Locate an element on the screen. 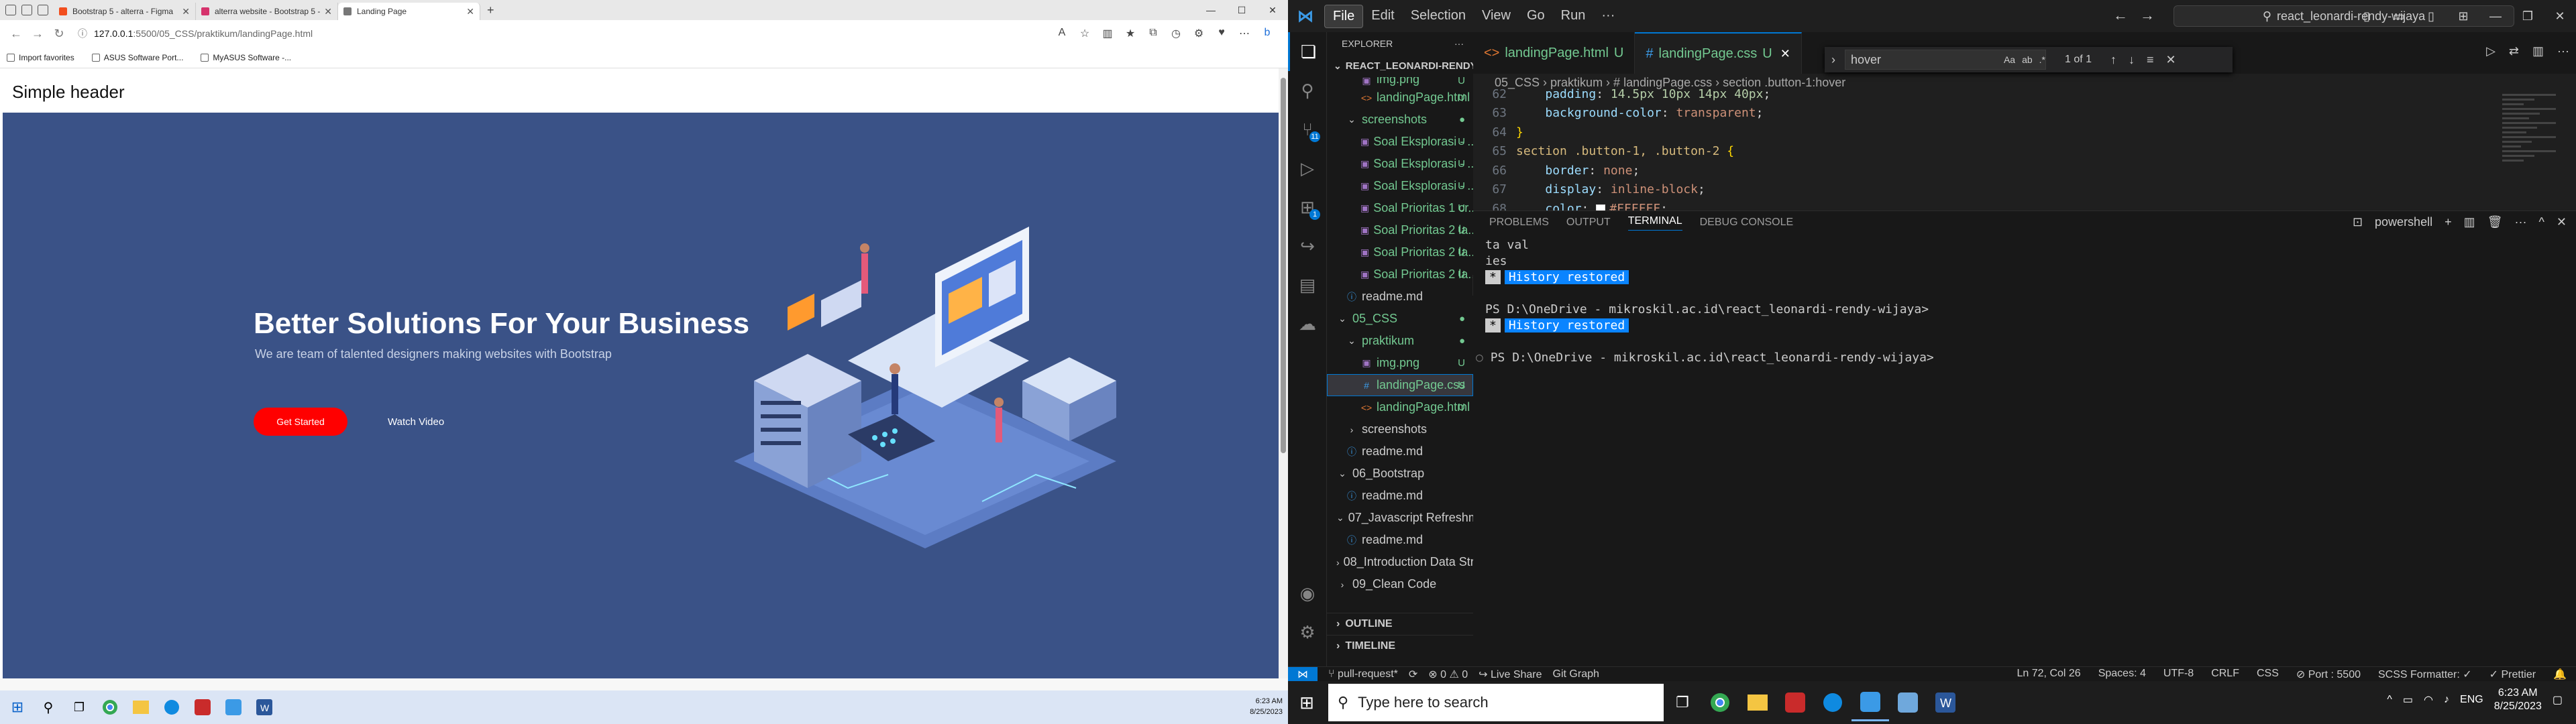 The image size is (2576, 724). app-icon is located at coordinates (202, 707).